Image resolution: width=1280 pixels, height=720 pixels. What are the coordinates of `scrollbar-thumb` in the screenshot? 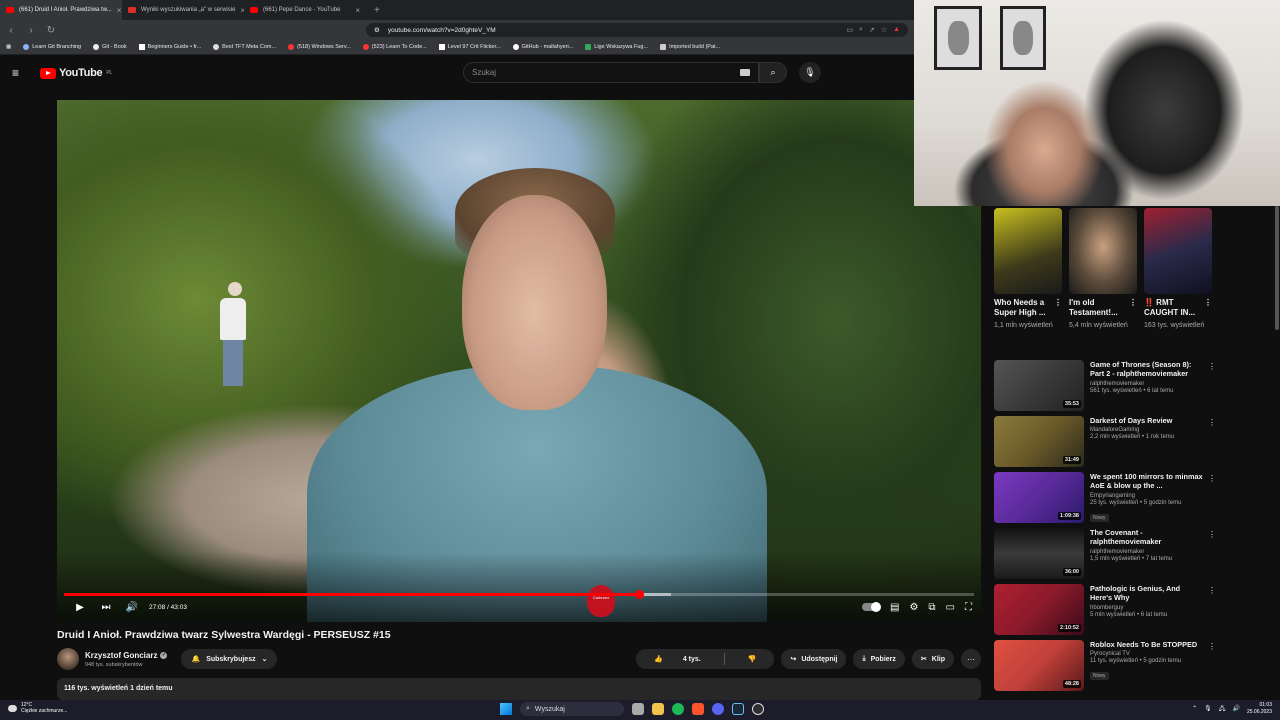 It's located at (1277, 268).